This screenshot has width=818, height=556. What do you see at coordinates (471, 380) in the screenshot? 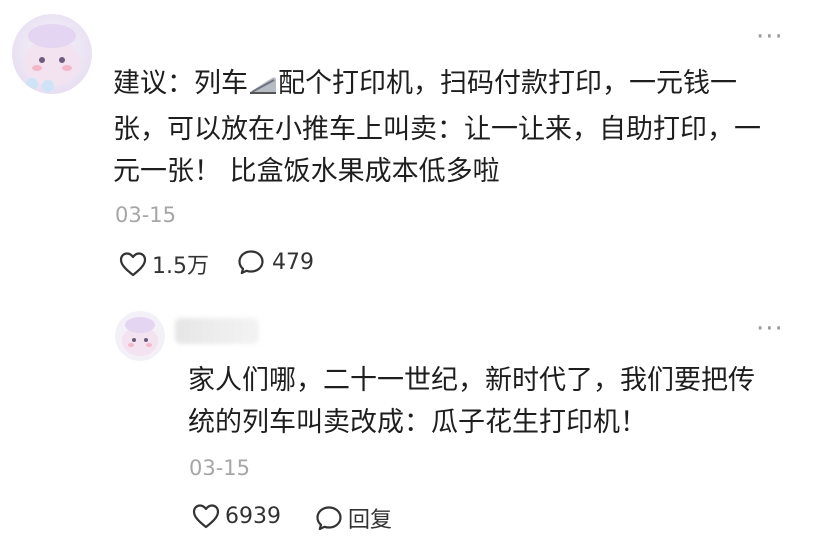
I see `reply-line-1: 家人们哪，二十一世纪，新时代了，我们要把传` at bounding box center [471, 380].